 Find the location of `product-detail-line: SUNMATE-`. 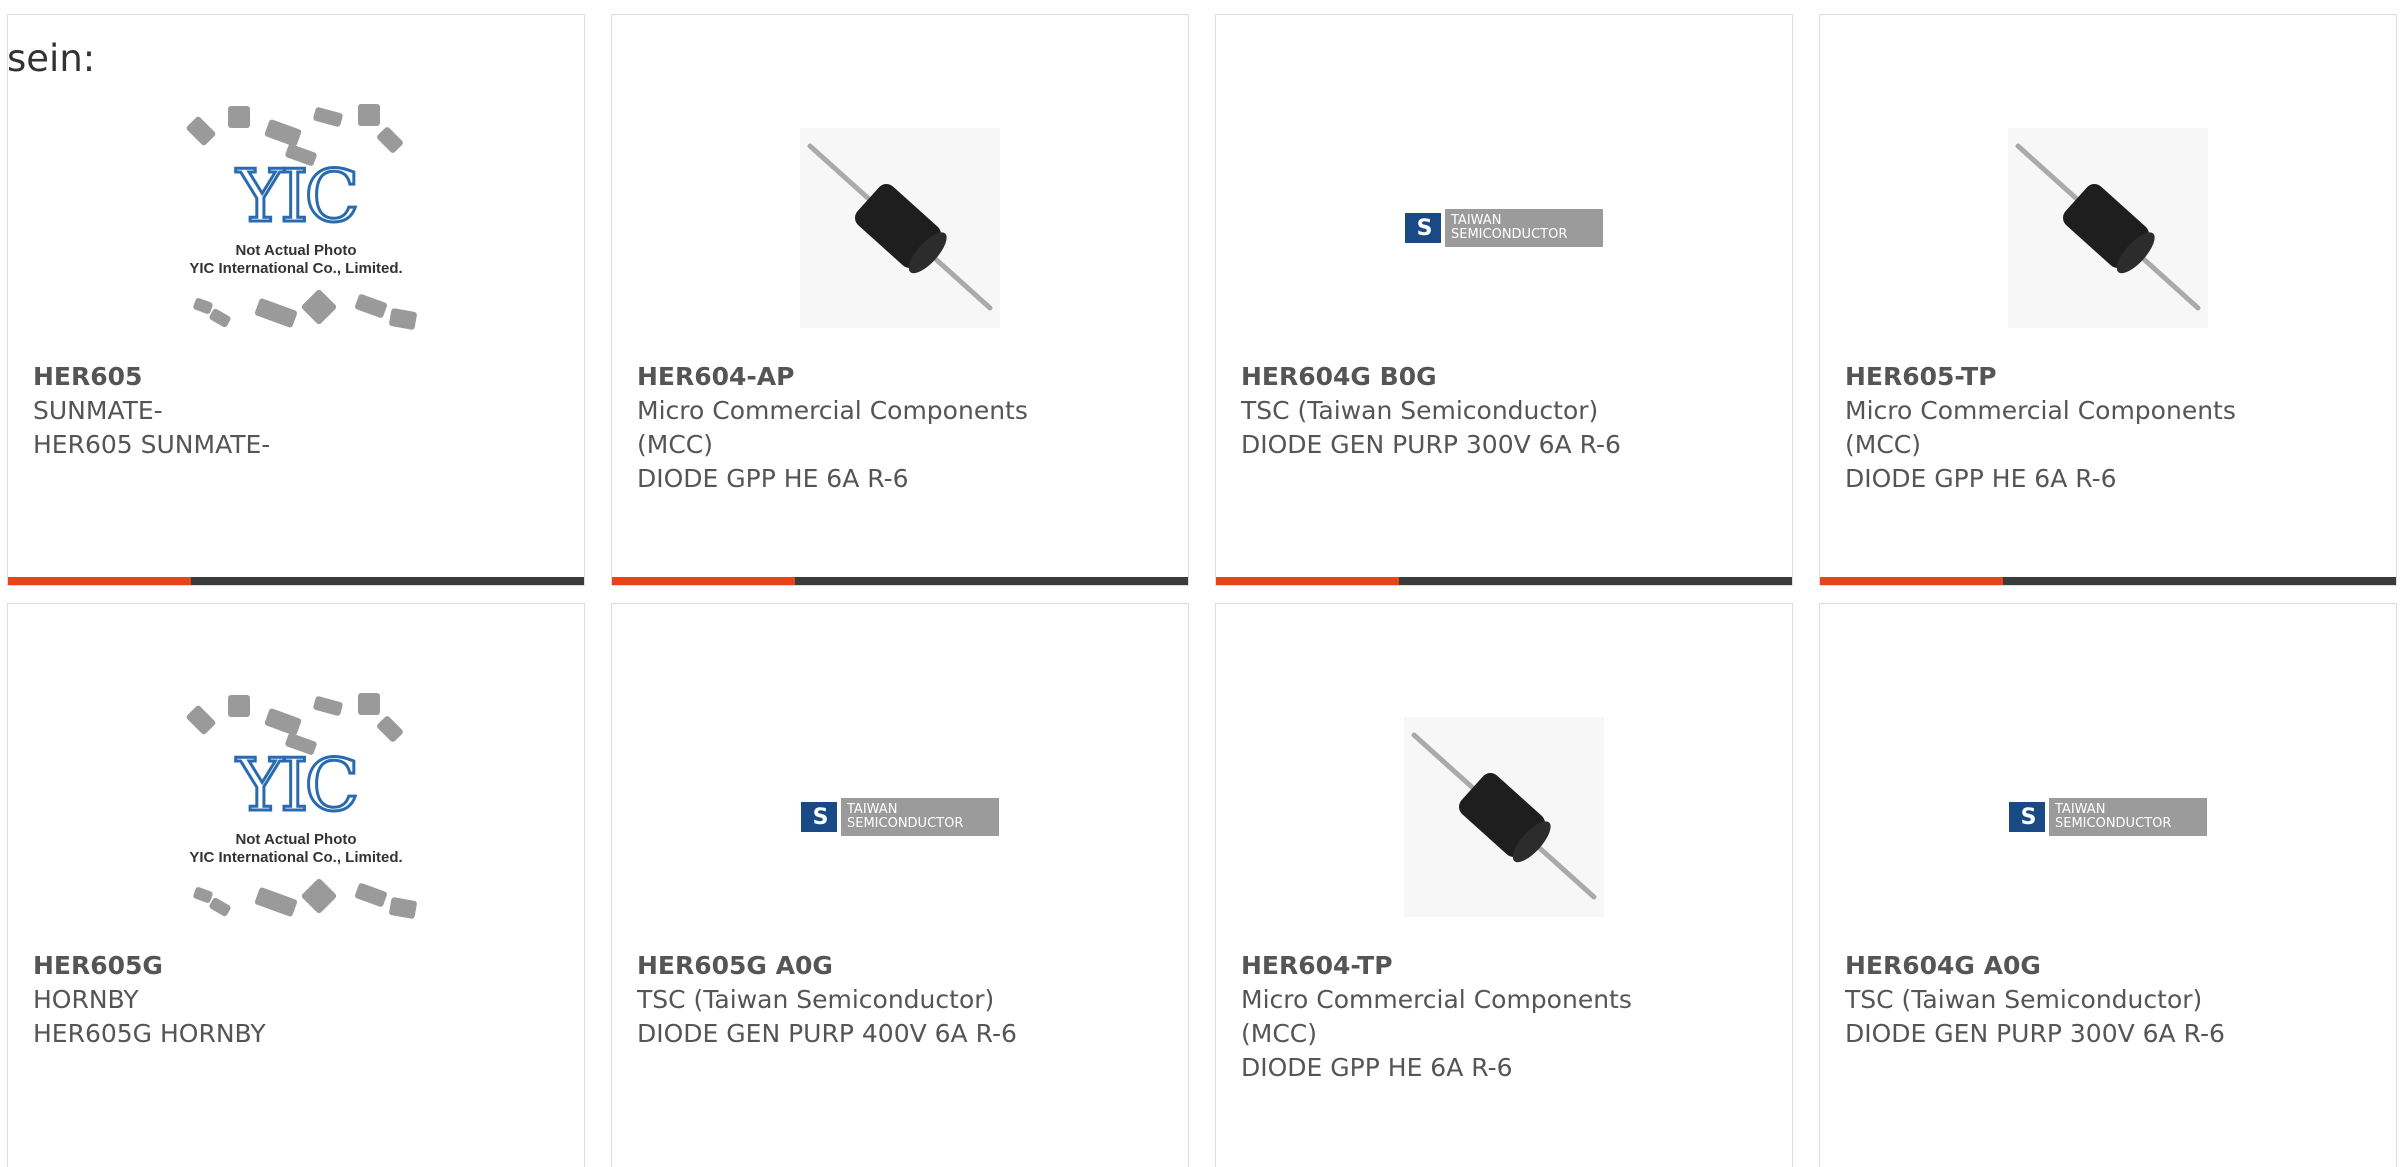

product-detail-line: SUNMATE- is located at coordinates (98, 410).